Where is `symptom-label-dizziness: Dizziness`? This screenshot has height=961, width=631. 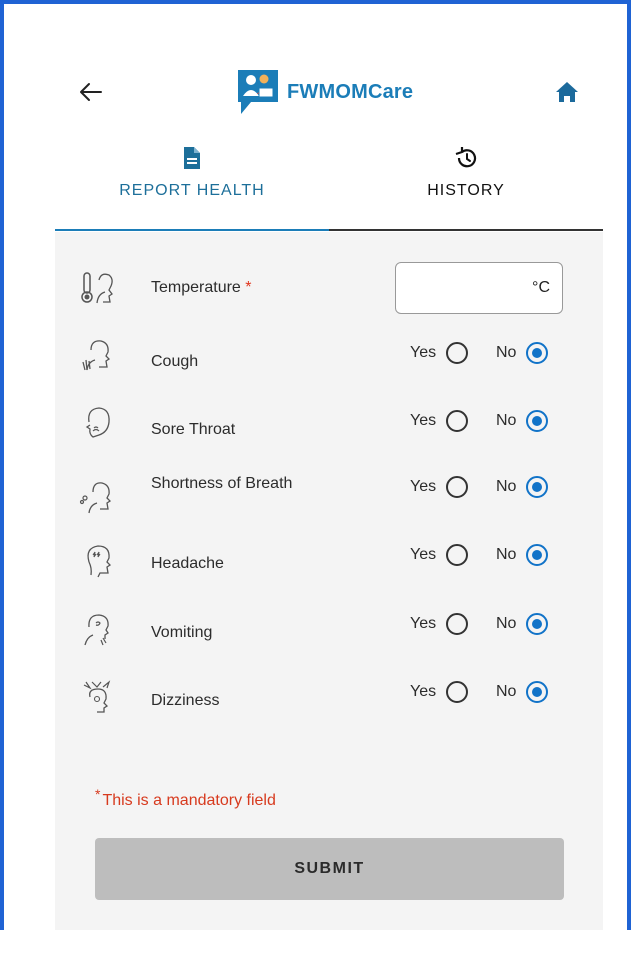 symptom-label-dizziness: Dizziness is located at coordinates (185, 700).